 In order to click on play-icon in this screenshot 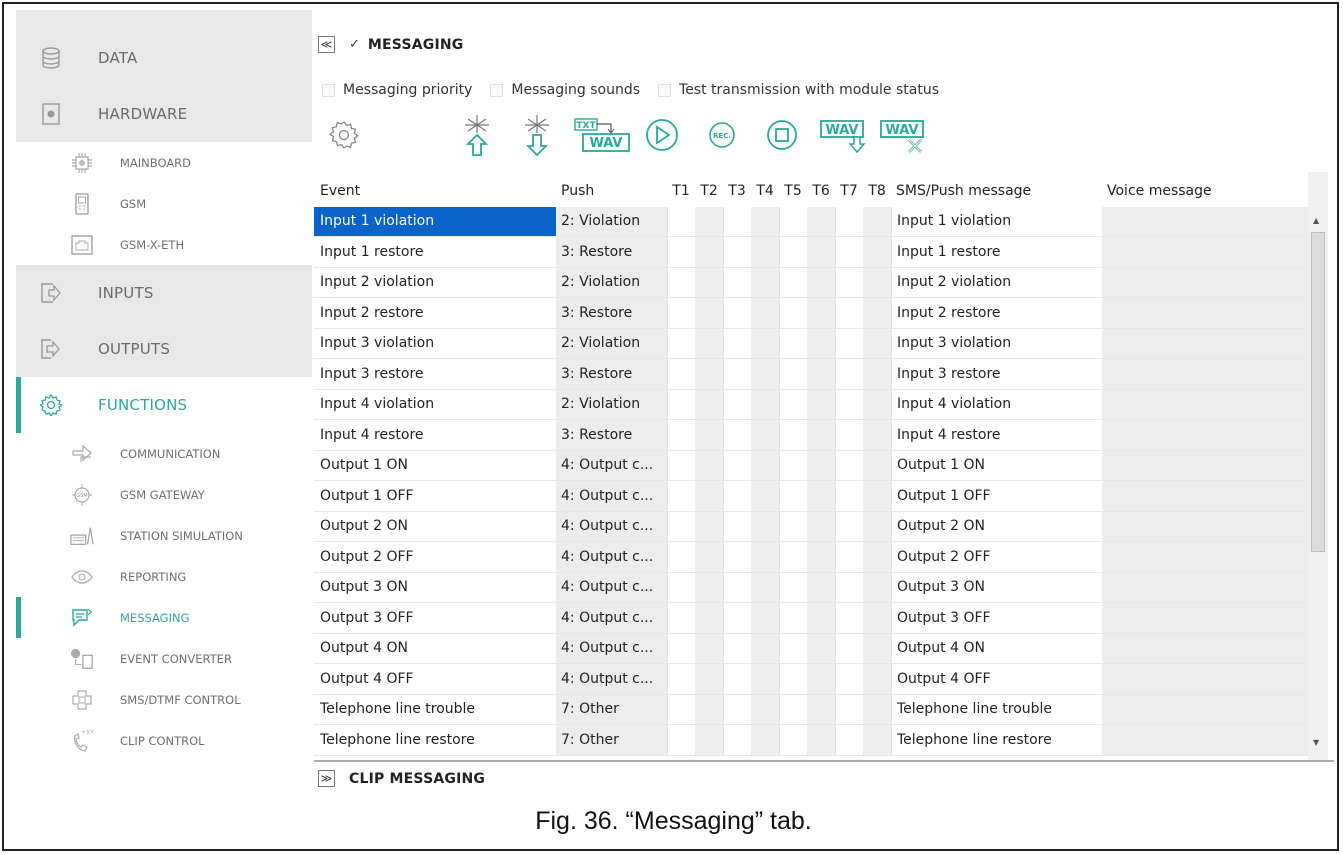, I will do `click(662, 135)`.